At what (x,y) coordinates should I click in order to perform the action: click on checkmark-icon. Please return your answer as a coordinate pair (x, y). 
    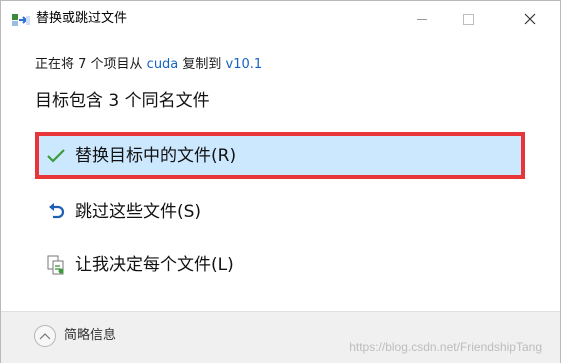
    Looking at the image, I should click on (56, 156).